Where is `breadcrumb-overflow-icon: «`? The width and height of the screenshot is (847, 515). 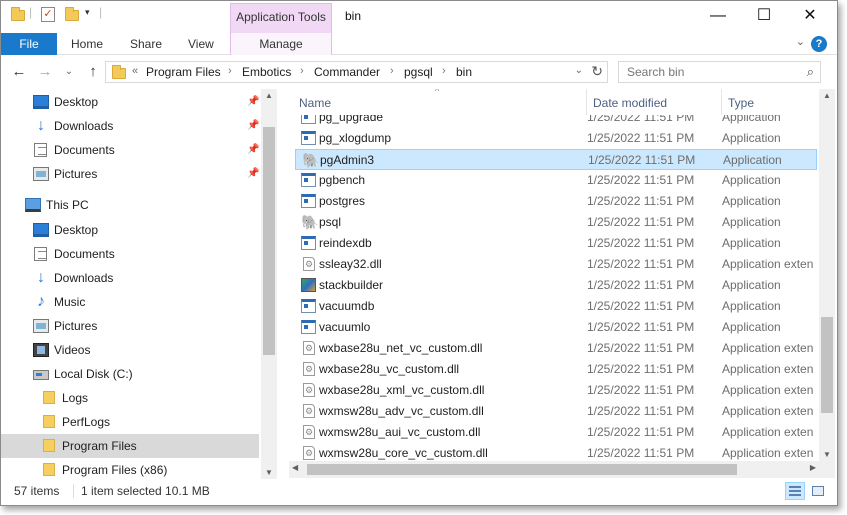
breadcrumb-overflow-icon: « is located at coordinates (135, 71).